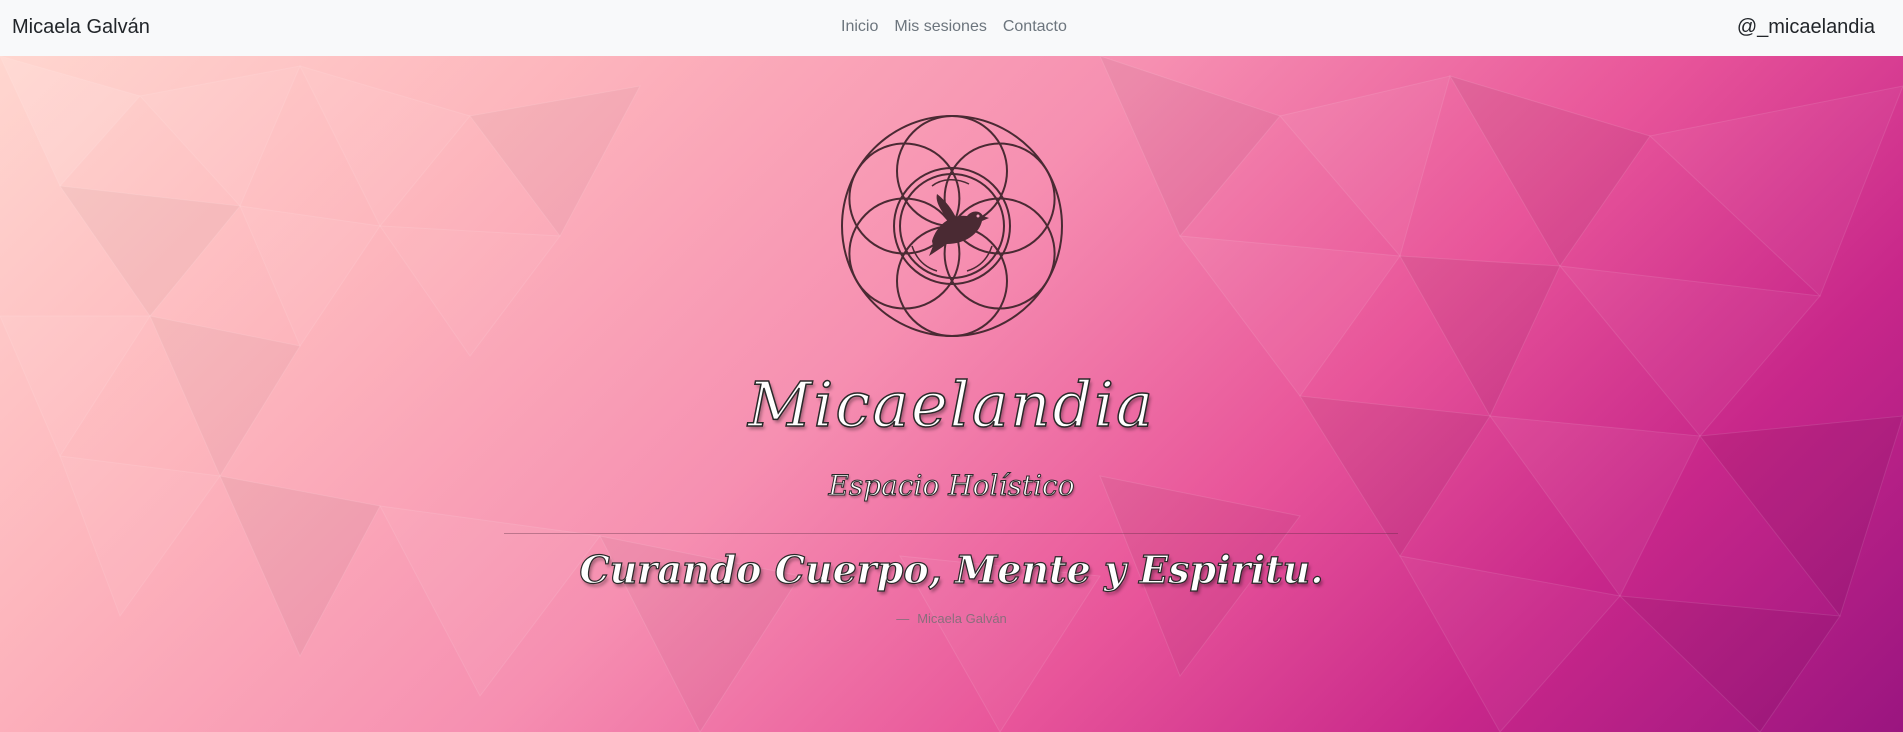 This screenshot has height=732, width=1903. What do you see at coordinates (951, 486) in the screenshot?
I see `hero-subtitle: Espacio Holístico` at bounding box center [951, 486].